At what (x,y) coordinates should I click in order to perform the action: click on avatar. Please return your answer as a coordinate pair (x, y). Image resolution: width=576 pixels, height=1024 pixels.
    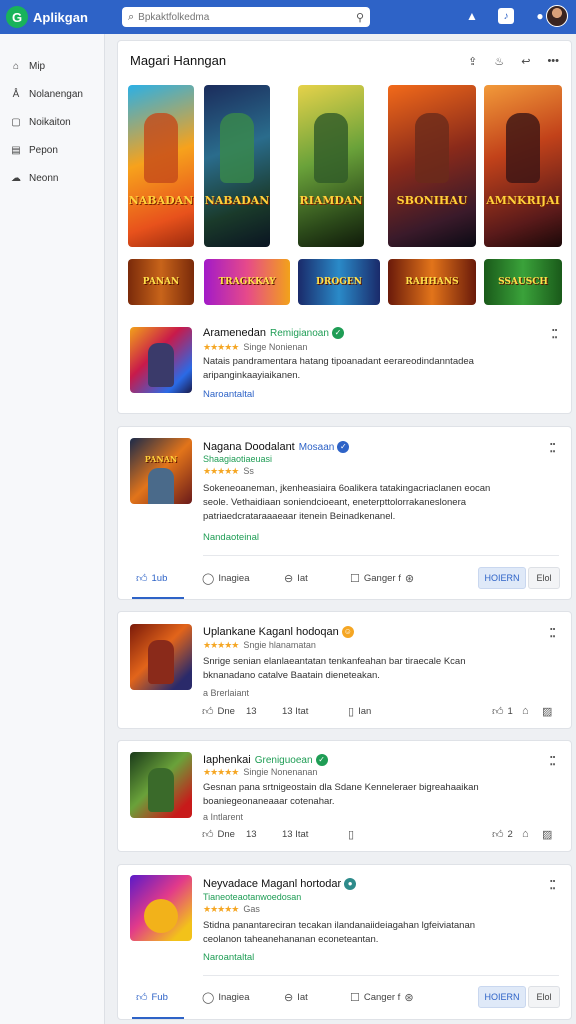
    Looking at the image, I should click on (557, 16).